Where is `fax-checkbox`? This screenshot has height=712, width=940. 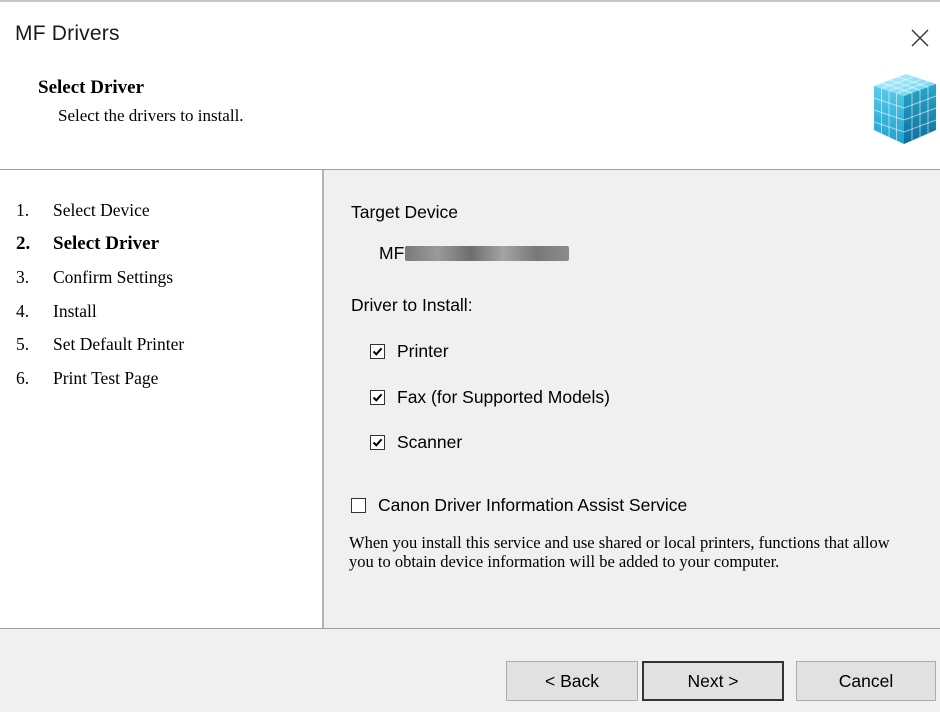
fax-checkbox is located at coordinates (377, 397).